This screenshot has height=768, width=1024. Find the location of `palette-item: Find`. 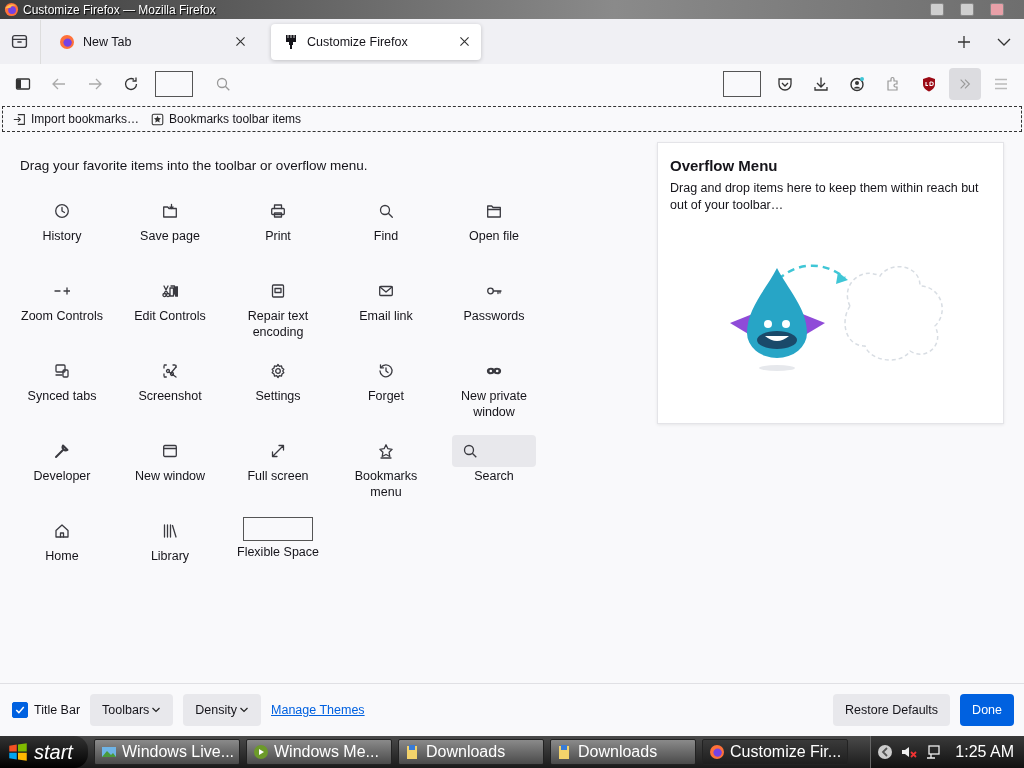

palette-item: Find is located at coordinates (386, 235).